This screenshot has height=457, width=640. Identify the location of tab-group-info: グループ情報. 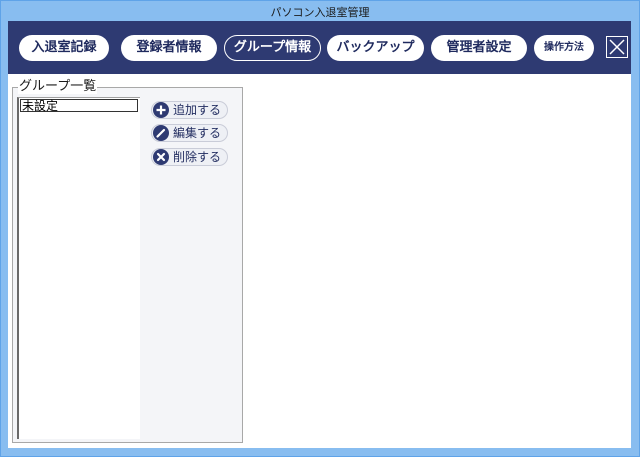
(272, 48).